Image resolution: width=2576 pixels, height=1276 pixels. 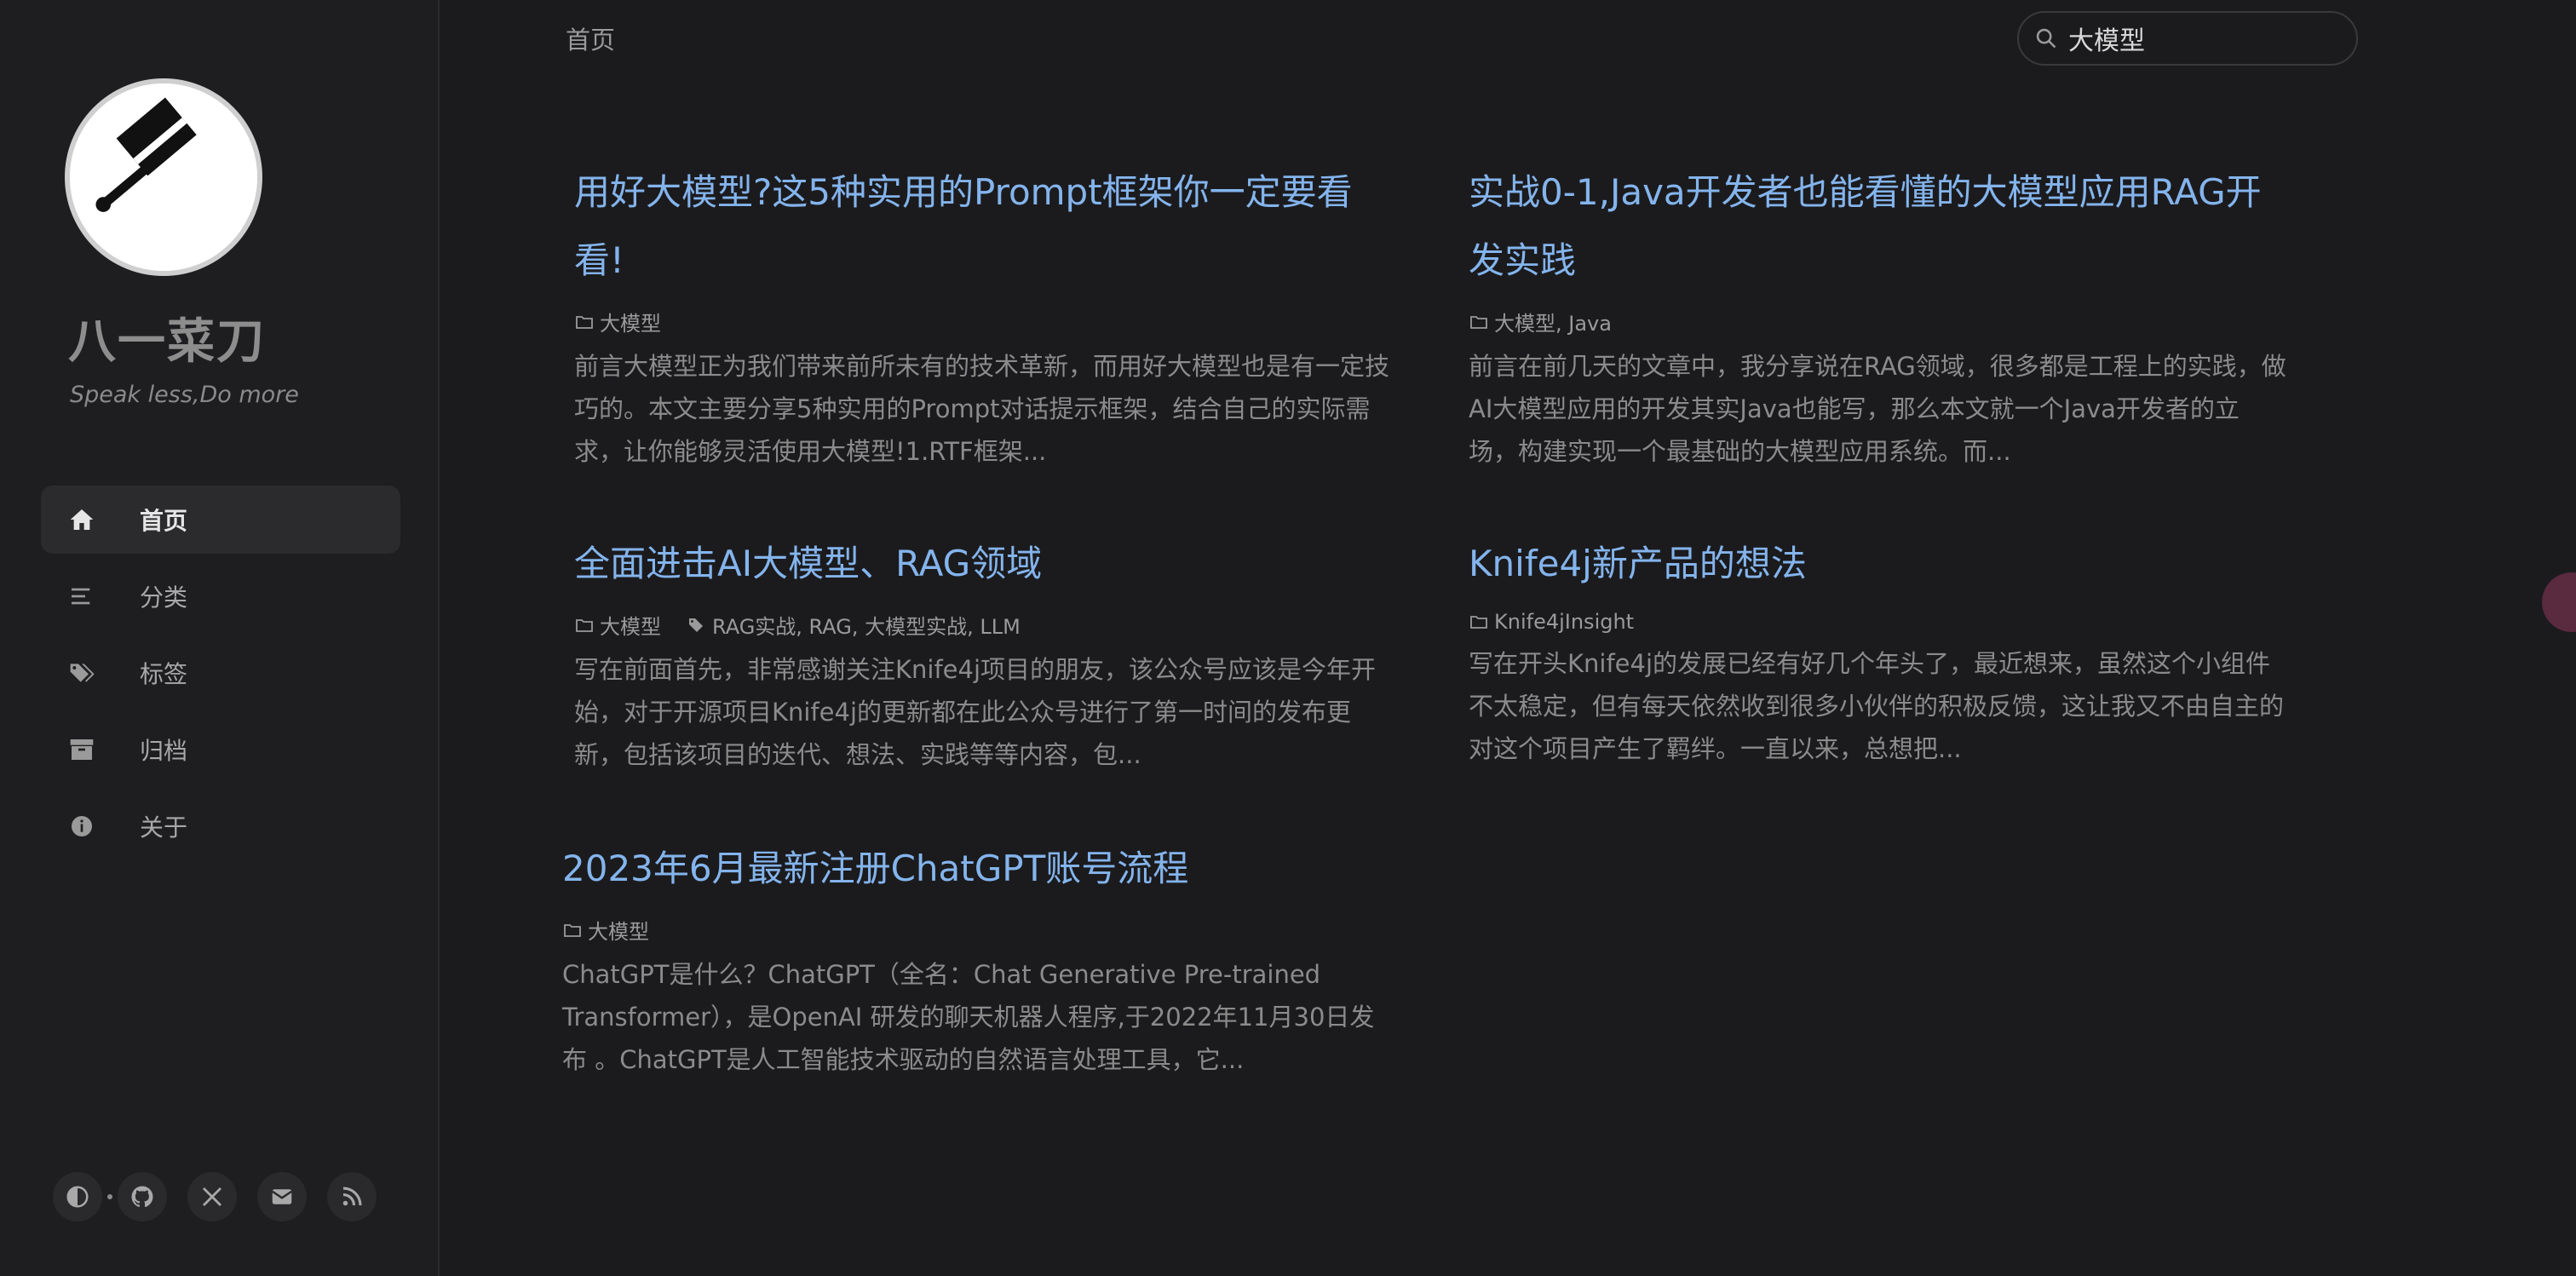 I want to click on post-title: 2023年6月最新注册ChatGPT账号流程, so click(x=971, y=869).